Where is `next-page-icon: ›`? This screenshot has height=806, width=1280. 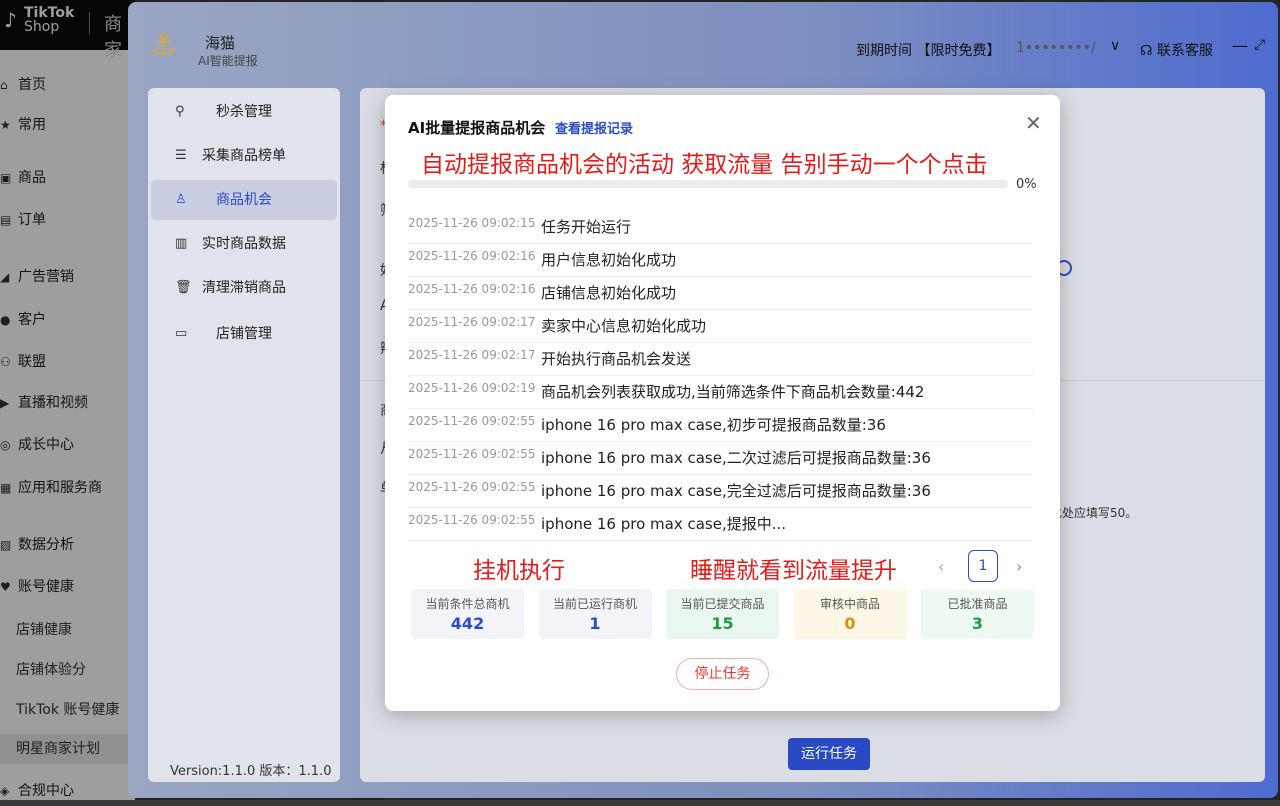
next-page-icon: › is located at coordinates (1019, 566).